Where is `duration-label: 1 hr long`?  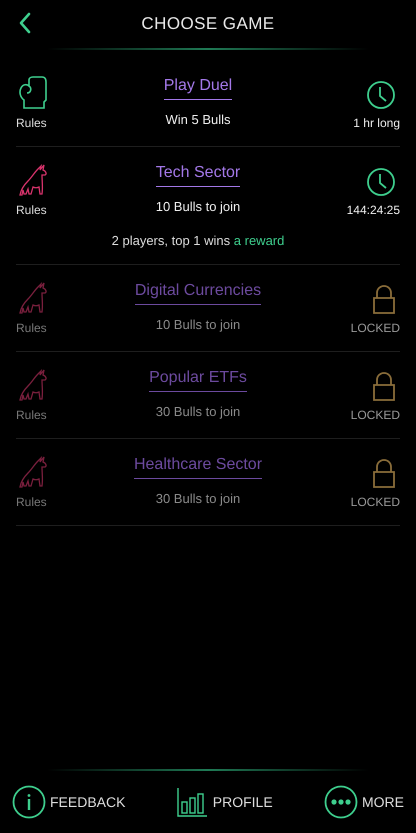
duration-label: 1 hr long is located at coordinates (376, 123).